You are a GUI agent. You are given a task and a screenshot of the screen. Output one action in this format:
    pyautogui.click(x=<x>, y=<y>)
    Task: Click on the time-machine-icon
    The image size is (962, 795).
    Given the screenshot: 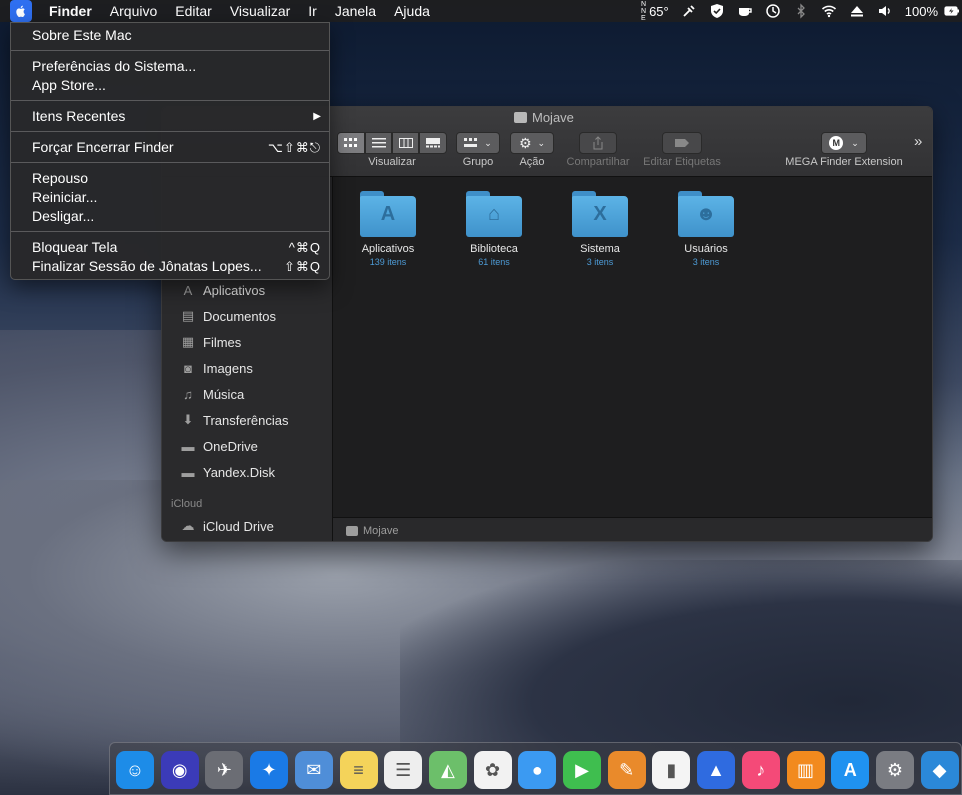 What is the action you would take?
    pyautogui.click(x=773, y=11)
    